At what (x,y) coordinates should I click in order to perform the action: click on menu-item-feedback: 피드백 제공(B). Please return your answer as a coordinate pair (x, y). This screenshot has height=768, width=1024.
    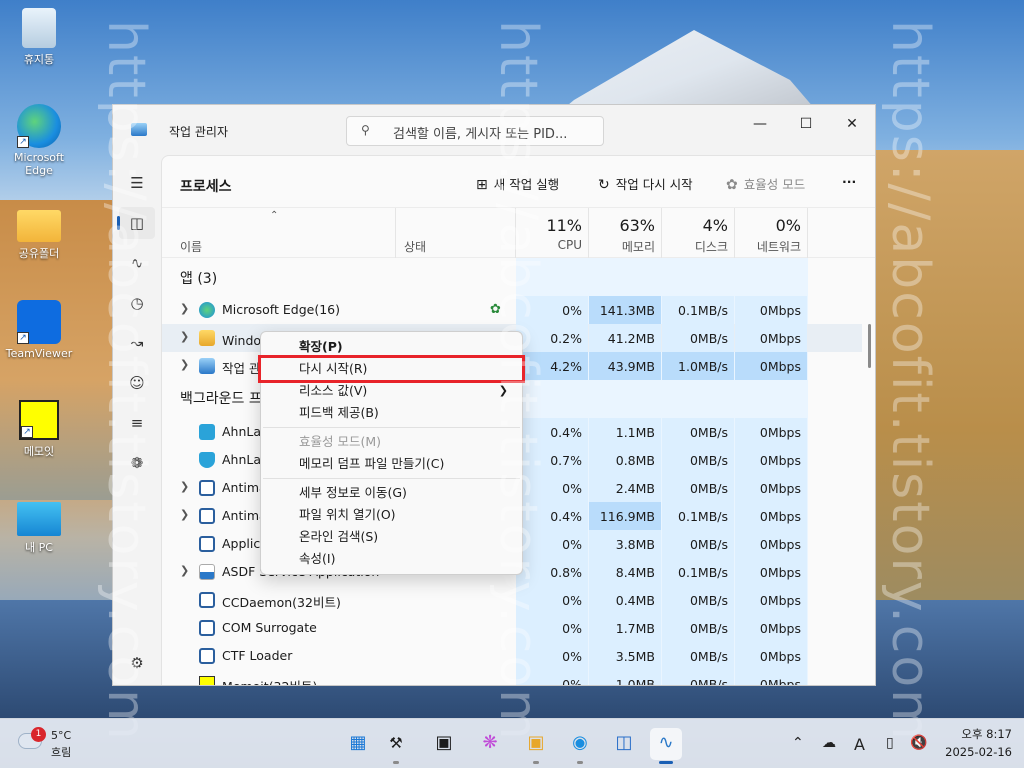
    Looking at the image, I should click on (391, 413).